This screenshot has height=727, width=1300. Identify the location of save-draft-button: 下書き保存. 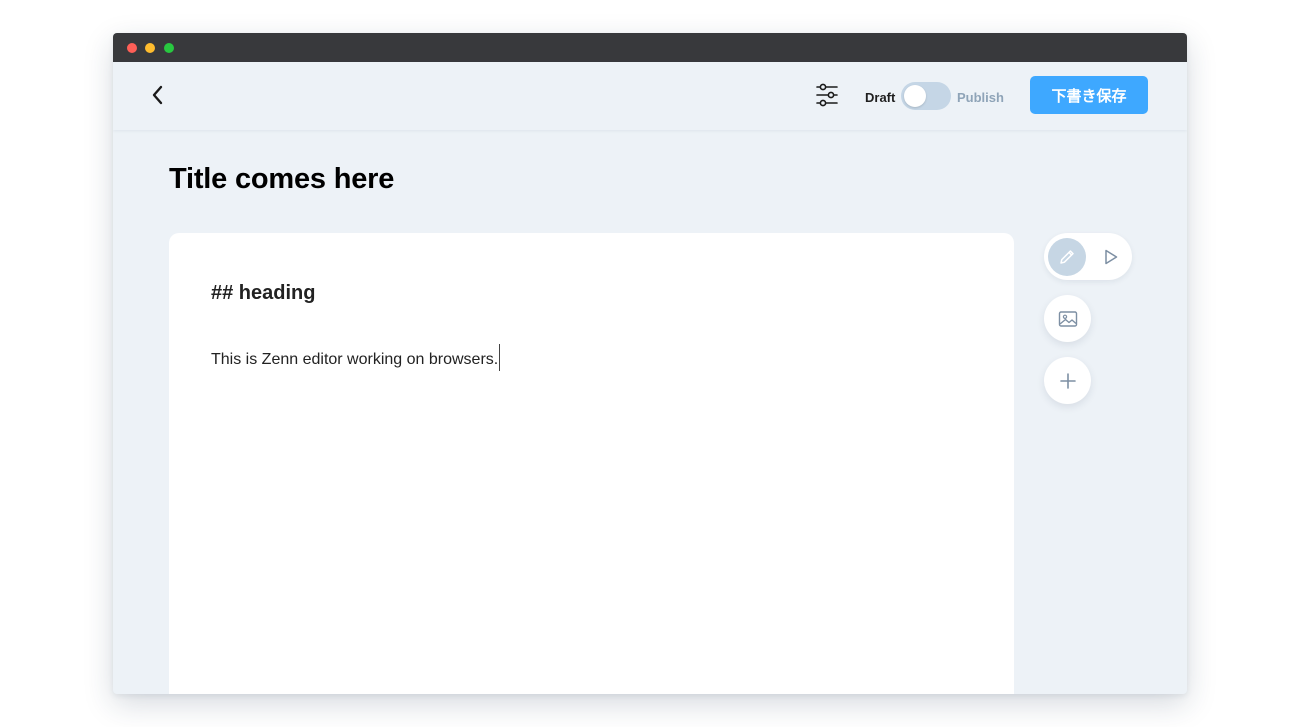
(1089, 95).